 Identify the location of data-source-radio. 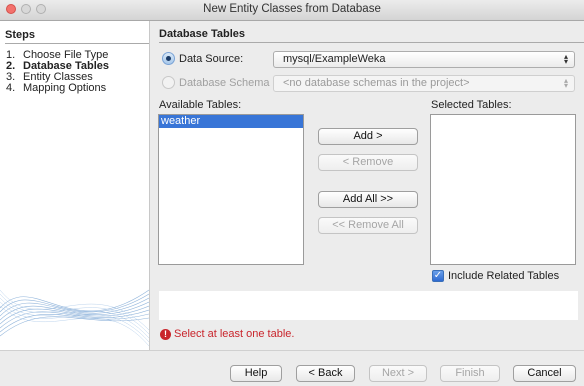
(168, 58).